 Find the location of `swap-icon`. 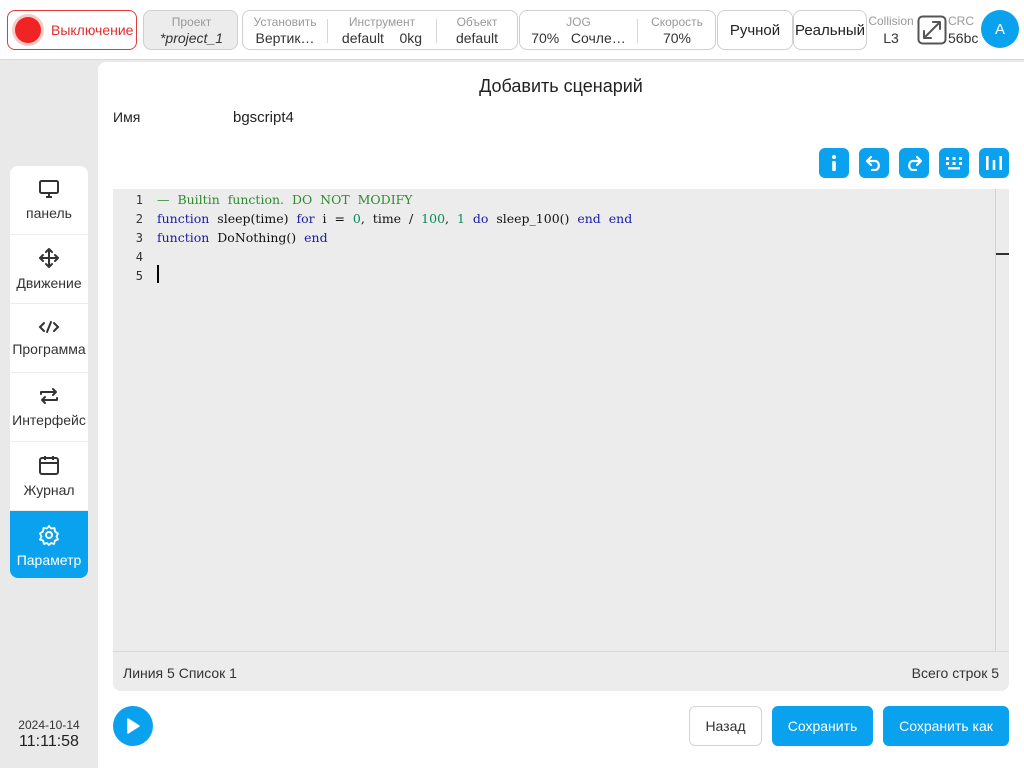

swap-icon is located at coordinates (49, 396).